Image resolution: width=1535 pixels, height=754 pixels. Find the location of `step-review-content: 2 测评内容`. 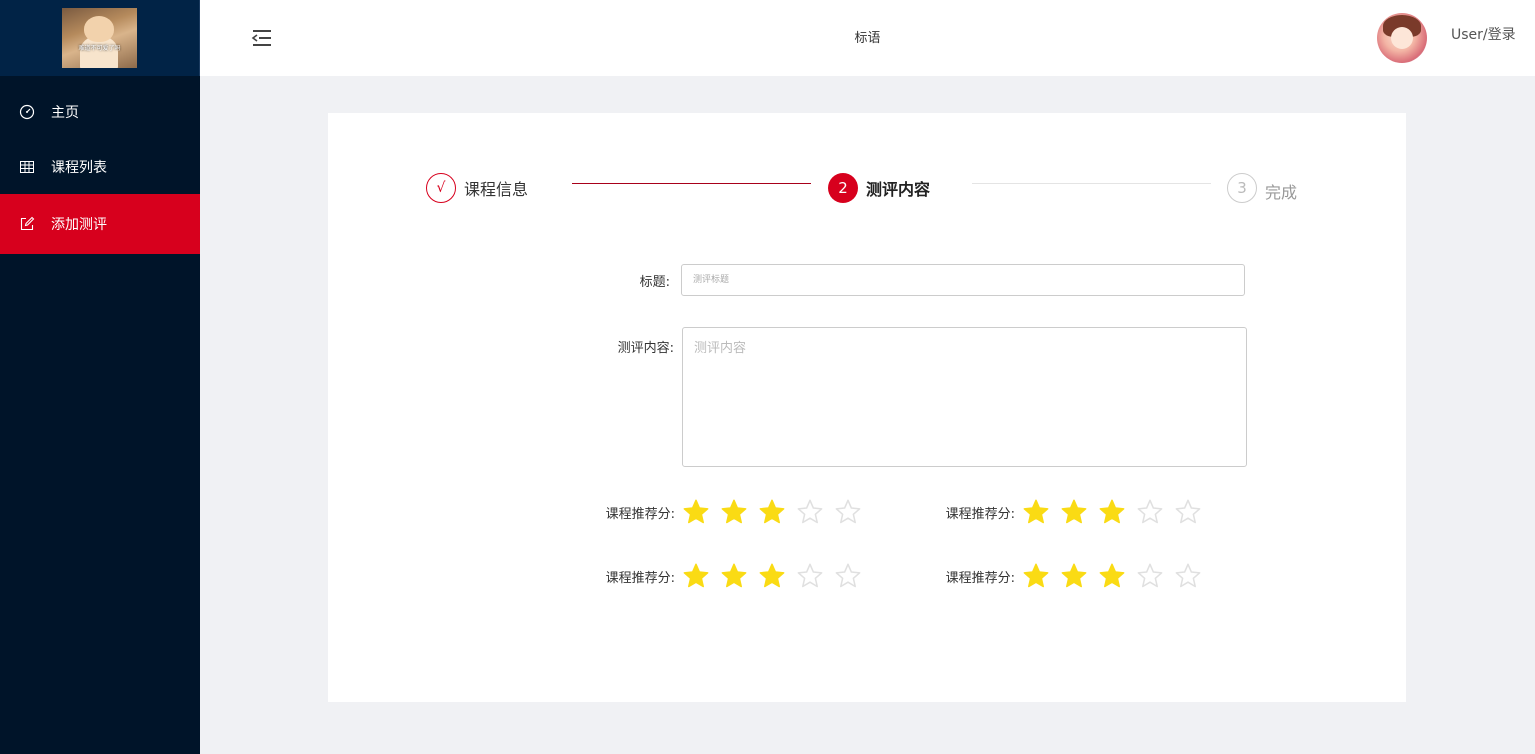

step-review-content: 2 测评内容 is located at coordinates (879, 188).